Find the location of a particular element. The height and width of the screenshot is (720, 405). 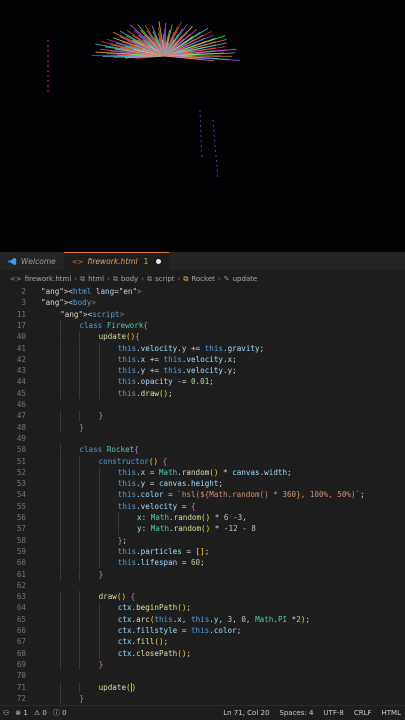

code-line: 43 this.y += this.velocity.y; is located at coordinates (202, 371).